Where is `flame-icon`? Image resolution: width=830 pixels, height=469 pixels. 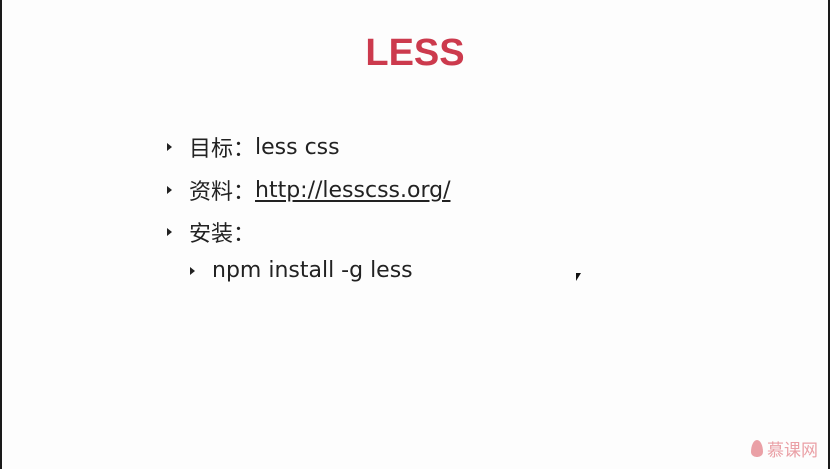
flame-icon is located at coordinates (757, 448).